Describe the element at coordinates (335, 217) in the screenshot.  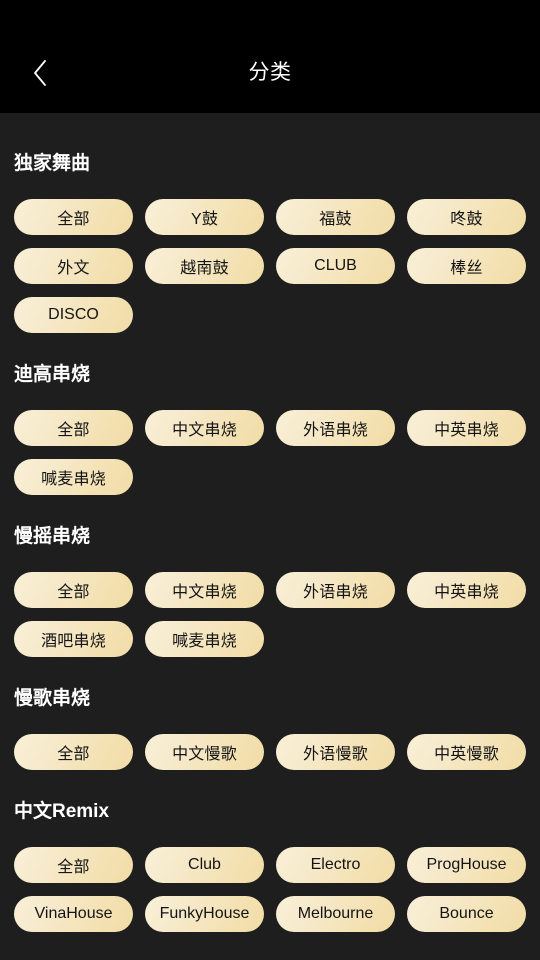
I see `category-chip: 福鼓` at that location.